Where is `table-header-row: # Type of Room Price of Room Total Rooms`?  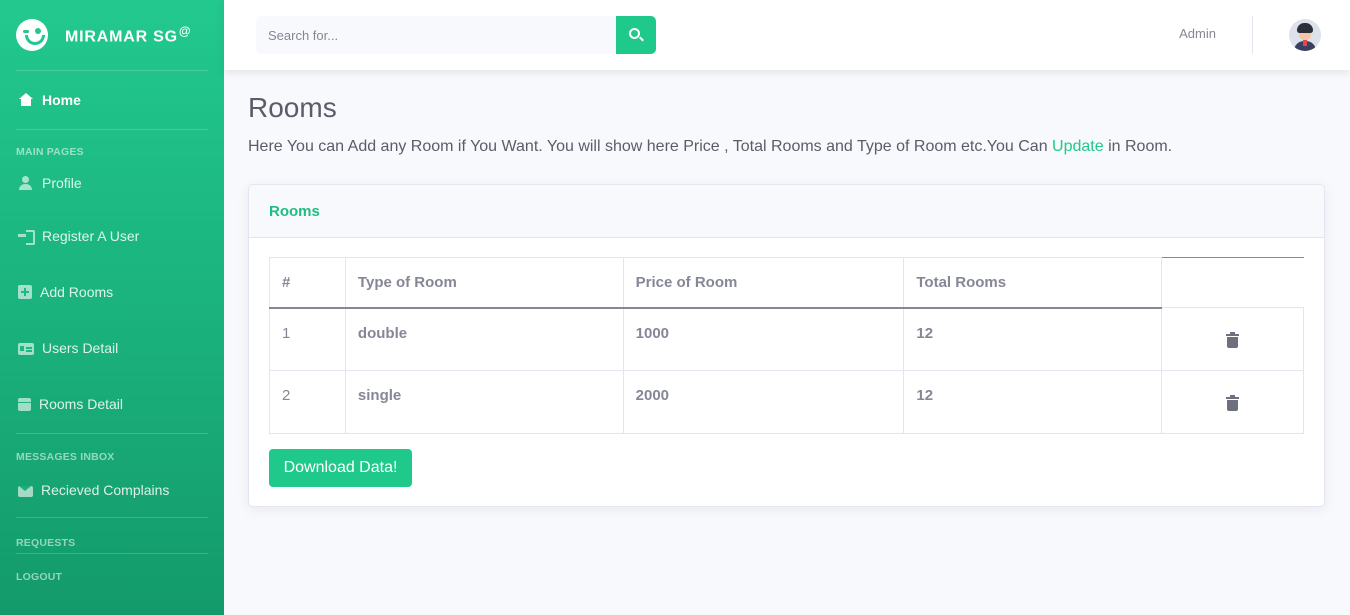
table-header-row: # Type of Room Price of Room Total Rooms is located at coordinates (786, 283).